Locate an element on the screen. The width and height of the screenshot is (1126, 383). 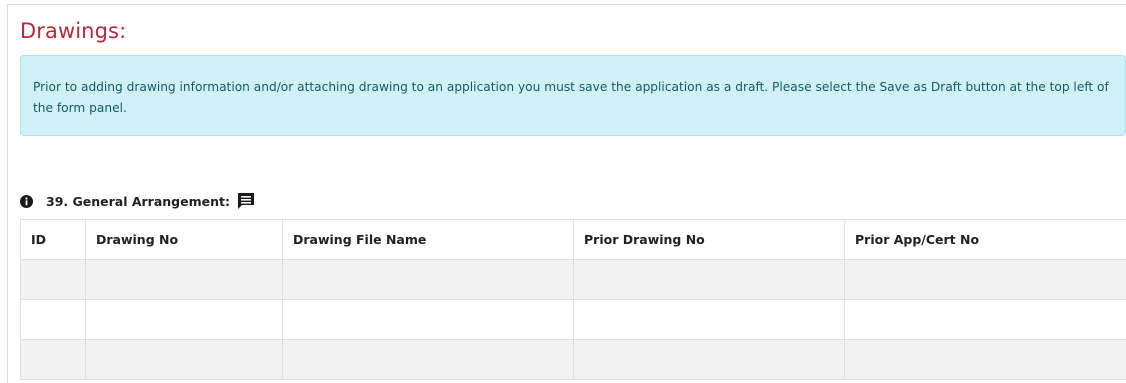
column-header-prior-drawing-no: Prior Drawing No is located at coordinates (709, 239).